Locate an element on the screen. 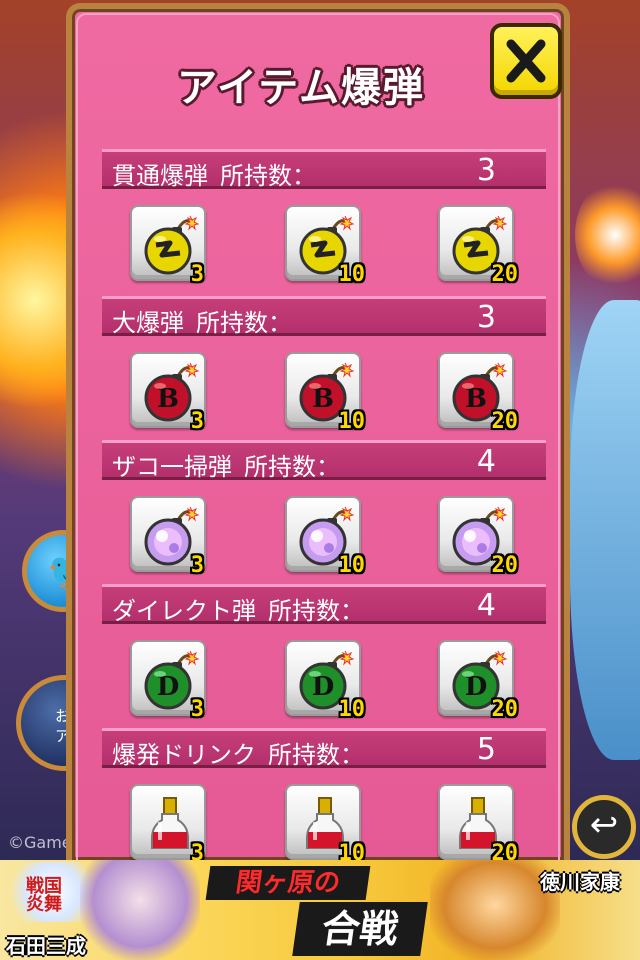 The width and height of the screenshot is (640, 960). arrow-return-icon: ↩ is located at coordinates (604, 825).